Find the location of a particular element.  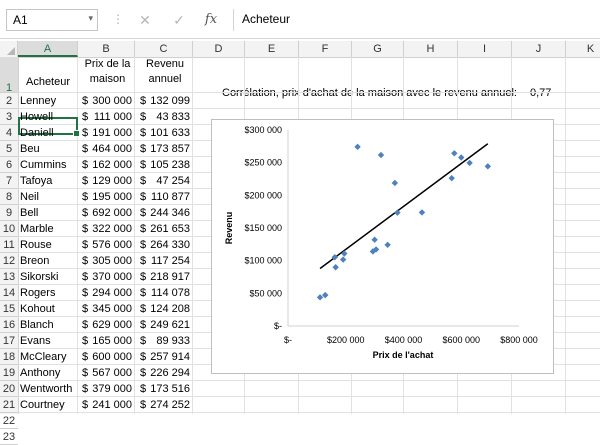

cell-annual-income: $114 078 is located at coordinates (165, 293).